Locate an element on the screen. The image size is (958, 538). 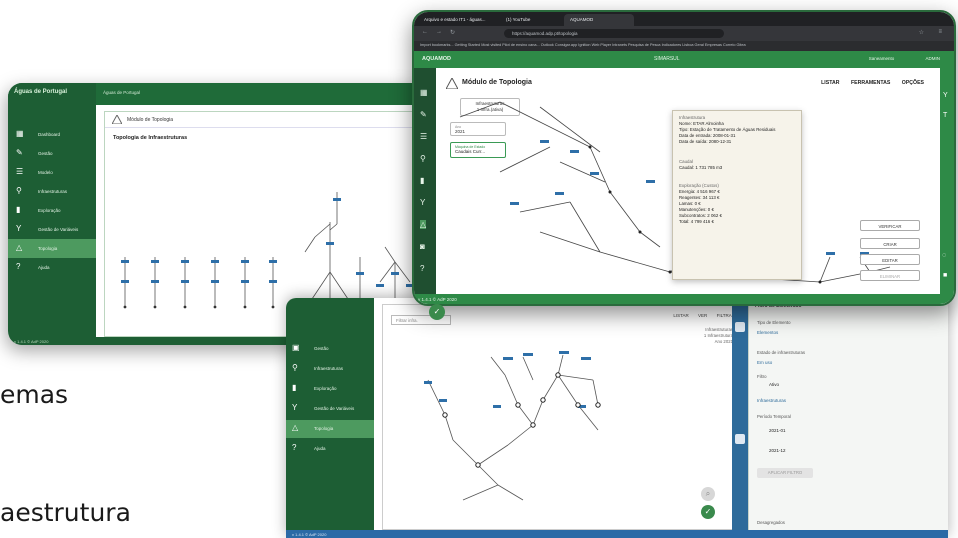
topology-icon: △ is located at coordinates (423, 224).